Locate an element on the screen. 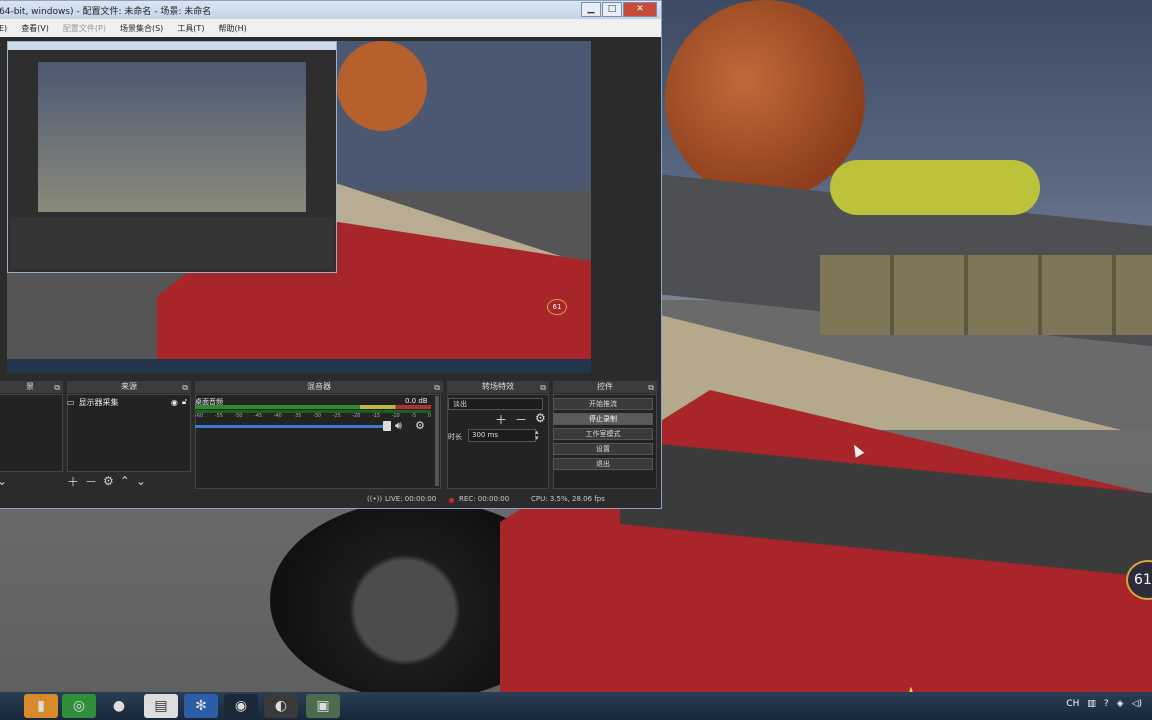 This screenshot has width=1152, height=720. menu-view: 查看(V) is located at coordinates (35, 28).